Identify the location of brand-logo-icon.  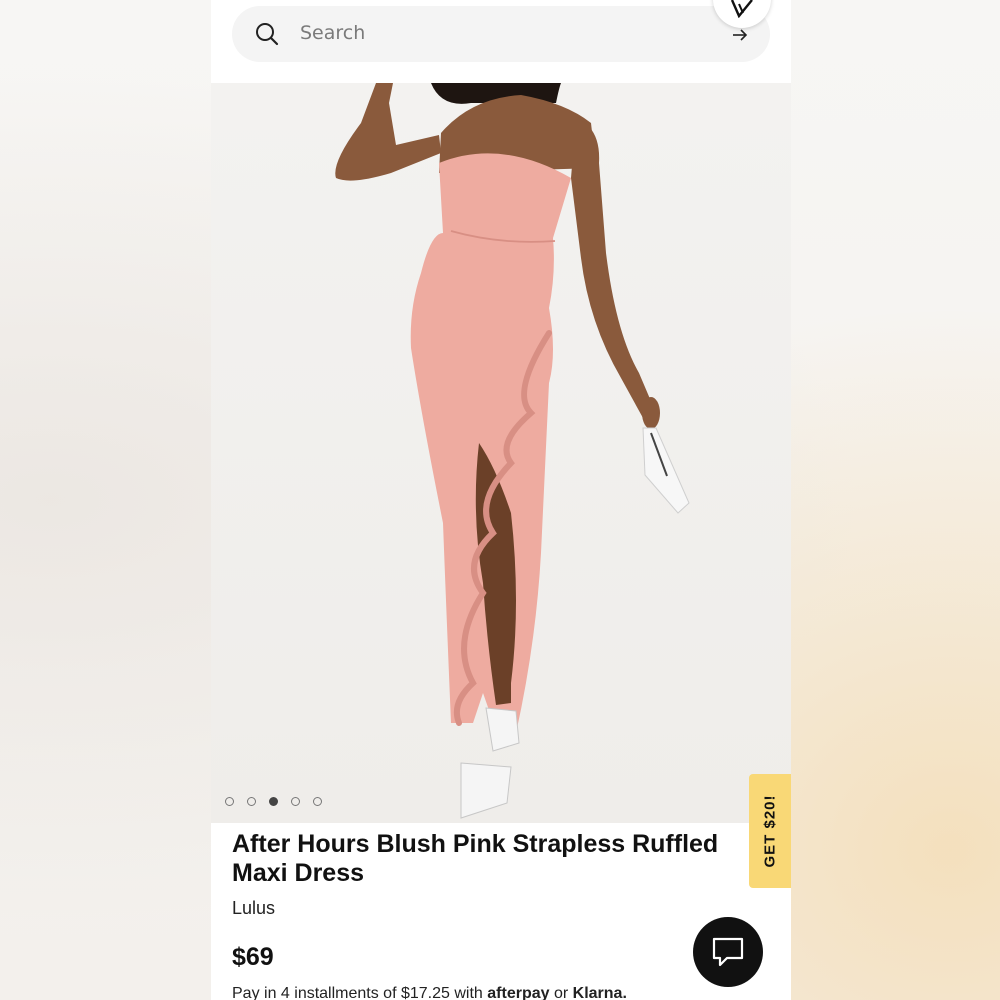
(741, 9).